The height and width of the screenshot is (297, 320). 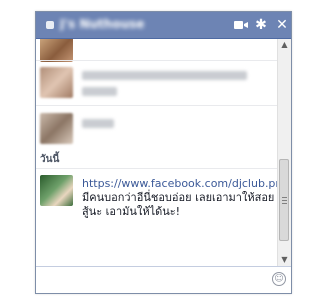 I want to click on day-divider: วันนี้, so click(x=50, y=159).